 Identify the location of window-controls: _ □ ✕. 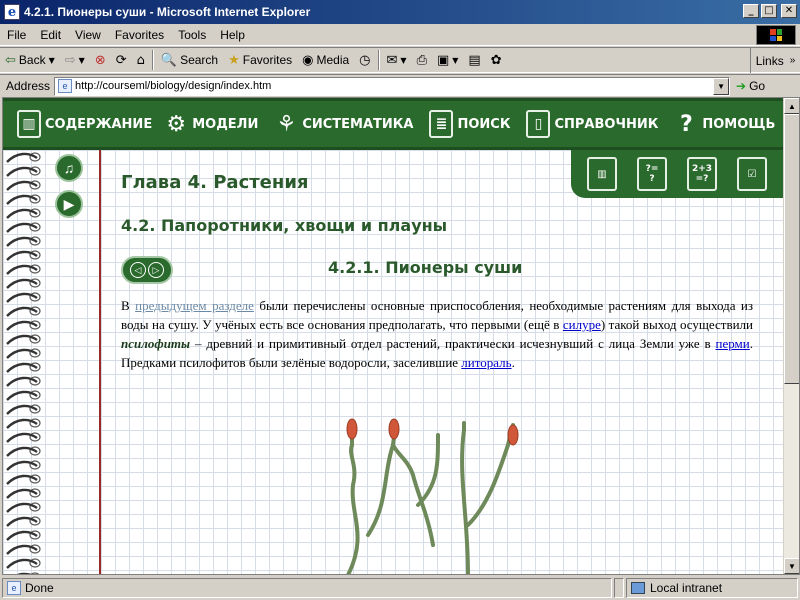
(770, 11).